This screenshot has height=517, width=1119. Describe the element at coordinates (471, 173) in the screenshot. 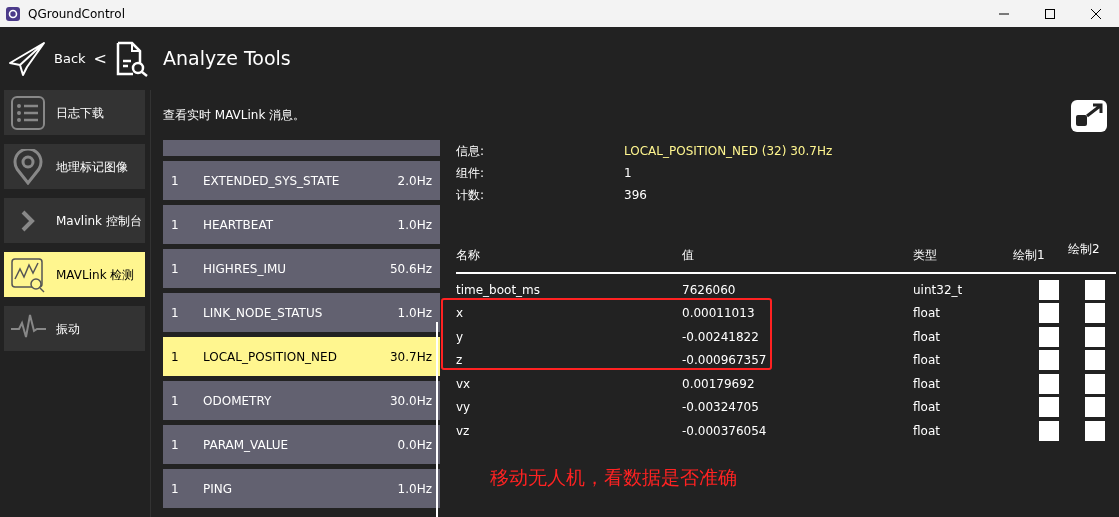

I see `info-label: 组件:` at that location.